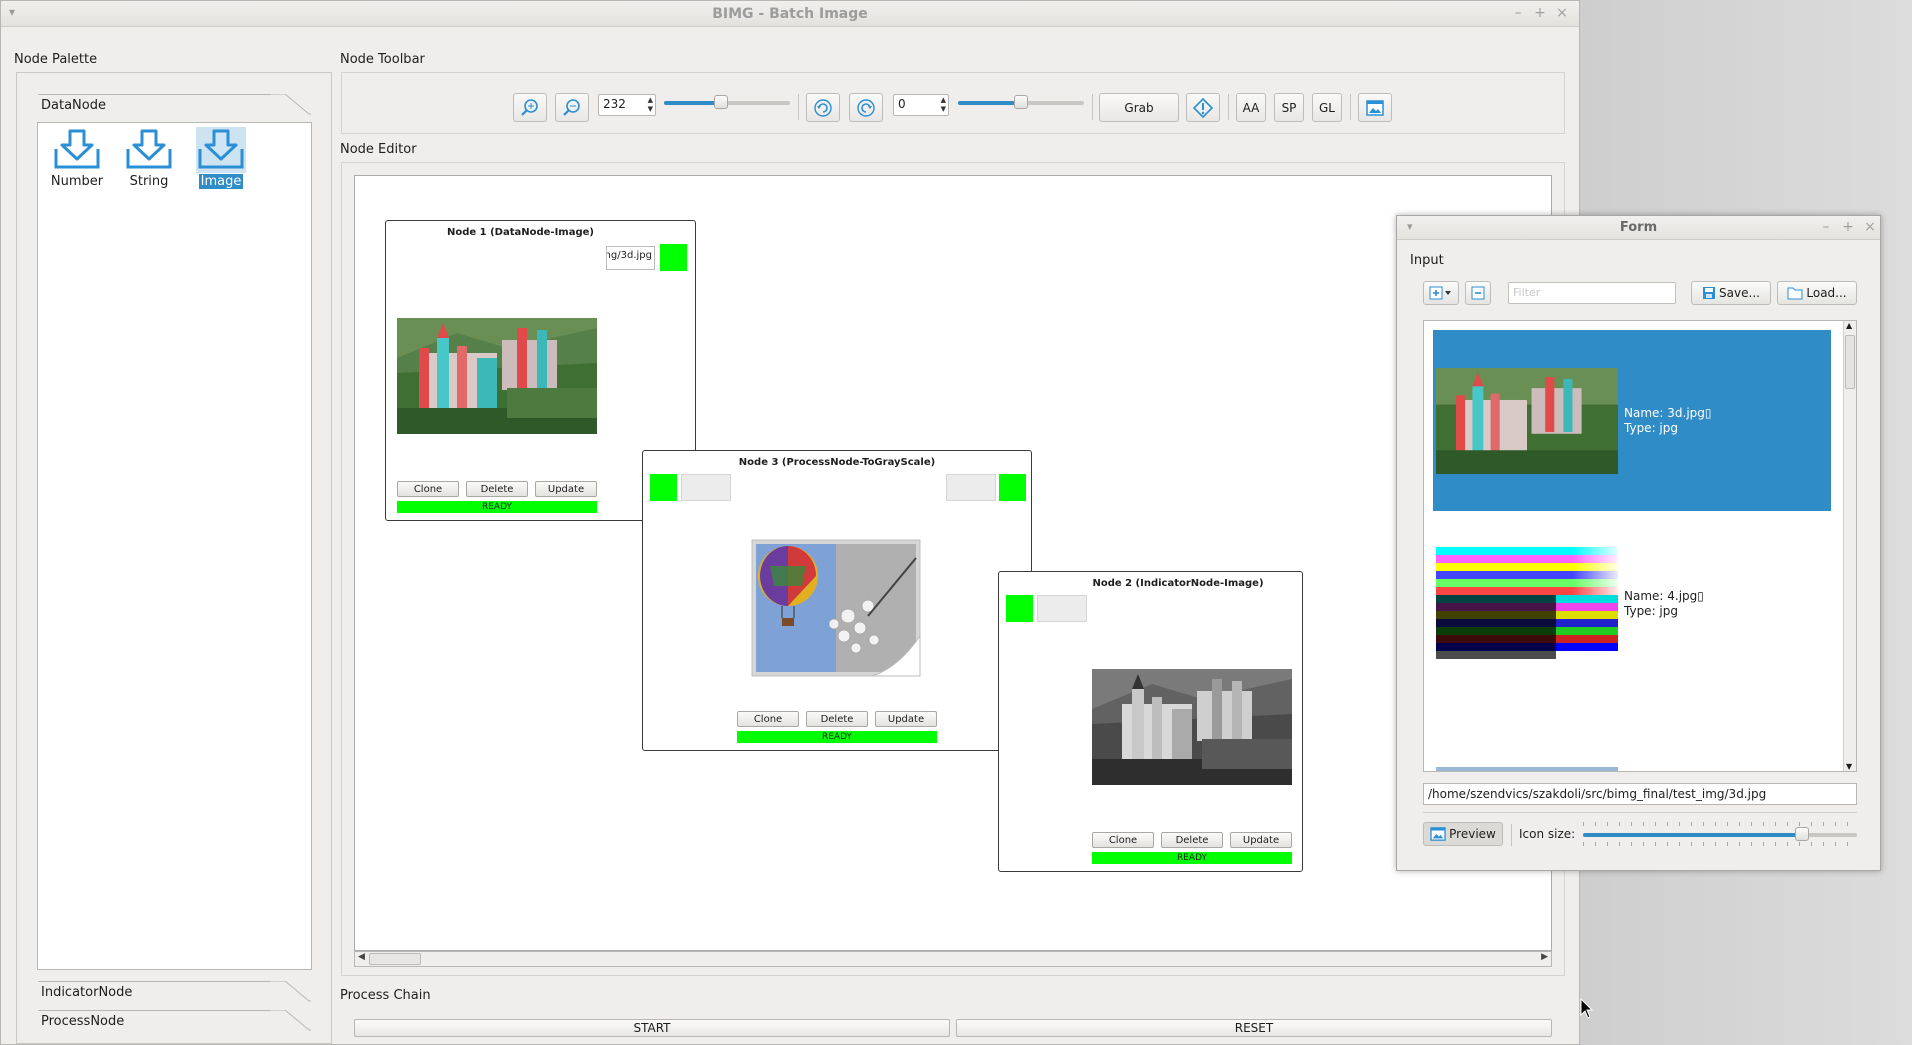 This screenshot has height=1045, width=1912. Describe the element at coordinates (1427, 260) in the screenshot. I see `input-label: Input` at that location.